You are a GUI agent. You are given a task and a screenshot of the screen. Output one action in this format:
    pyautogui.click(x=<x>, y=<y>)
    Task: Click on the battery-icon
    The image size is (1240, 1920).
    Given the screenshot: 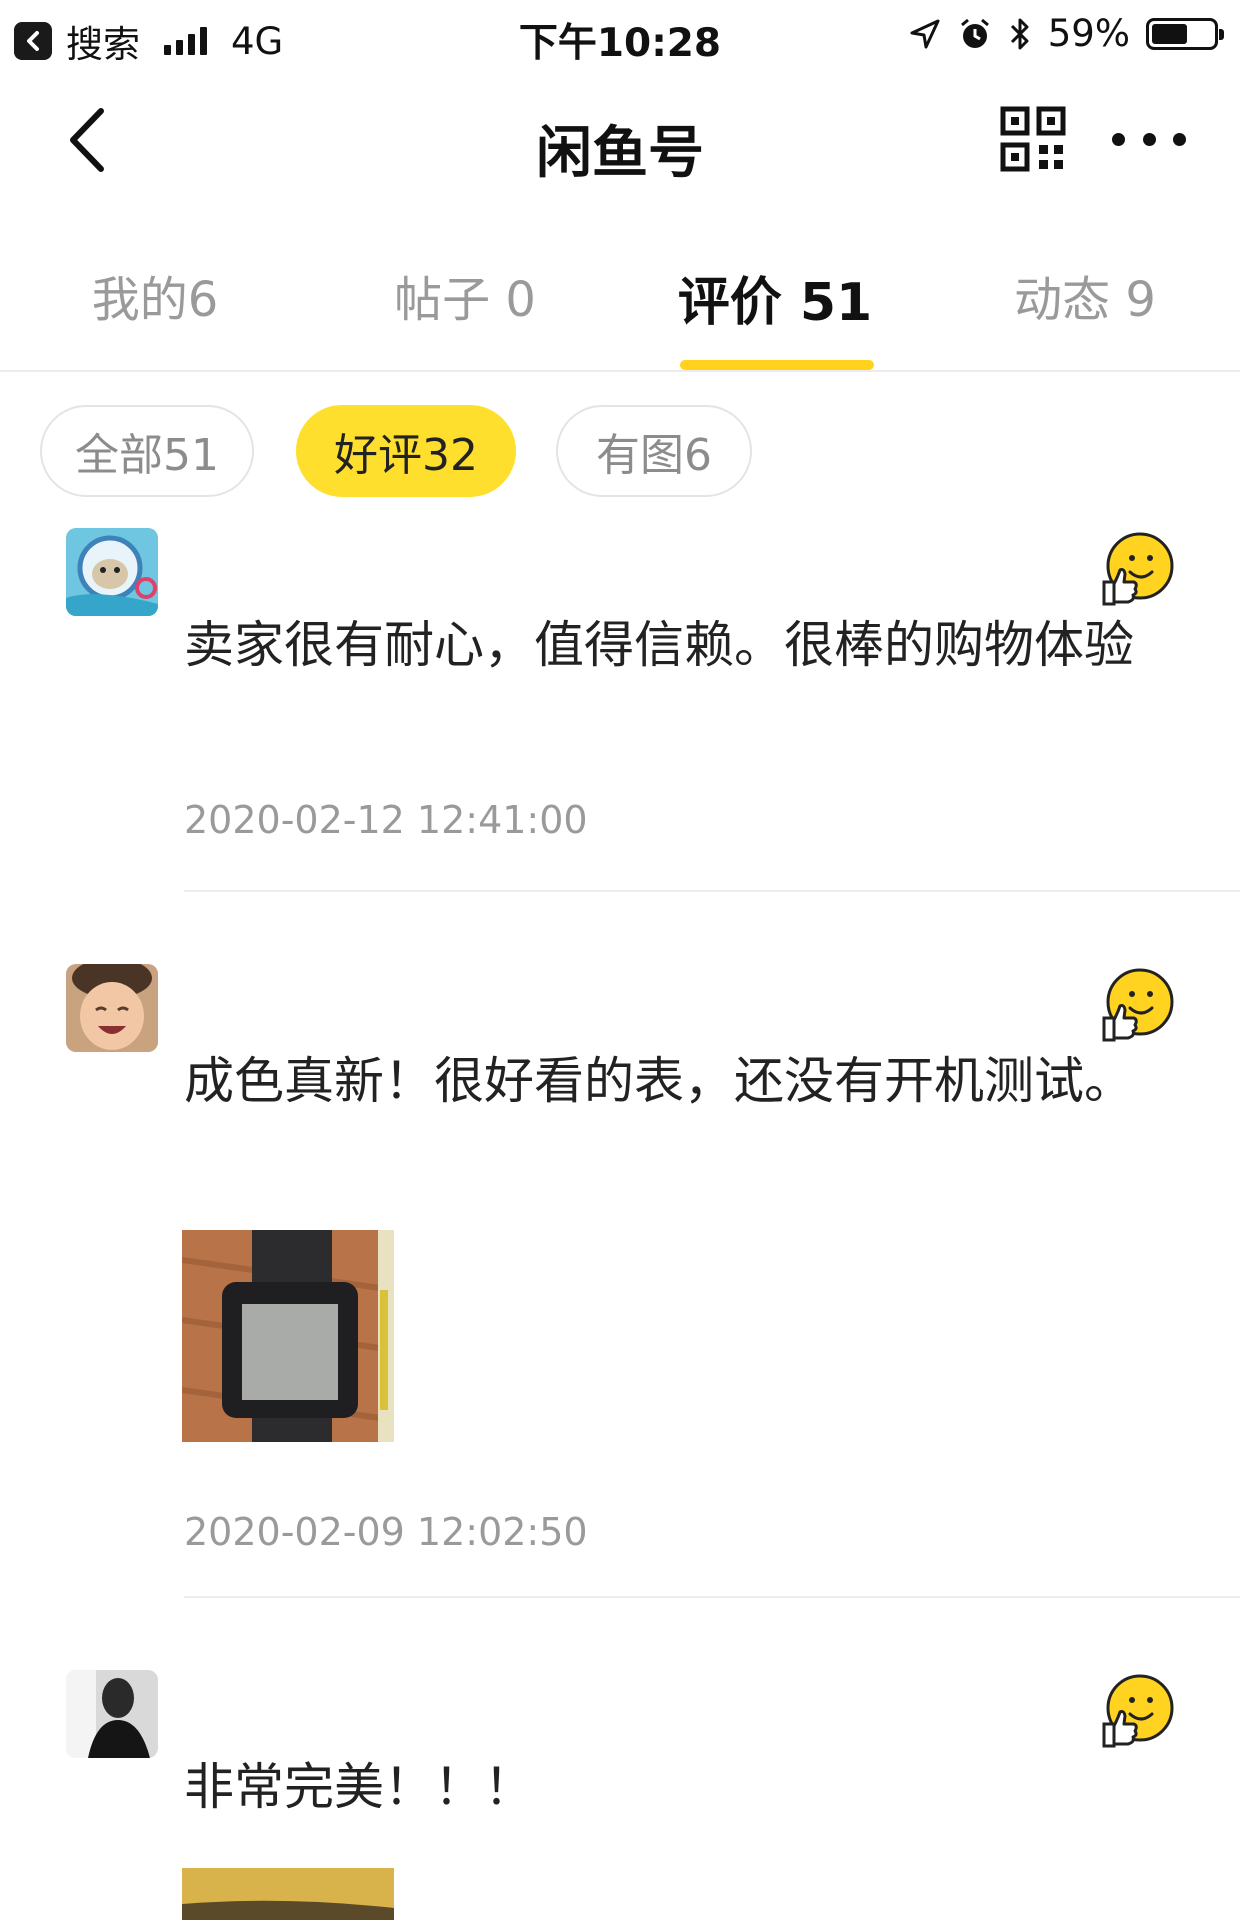 What is the action you would take?
    pyautogui.click(x=1185, y=33)
    